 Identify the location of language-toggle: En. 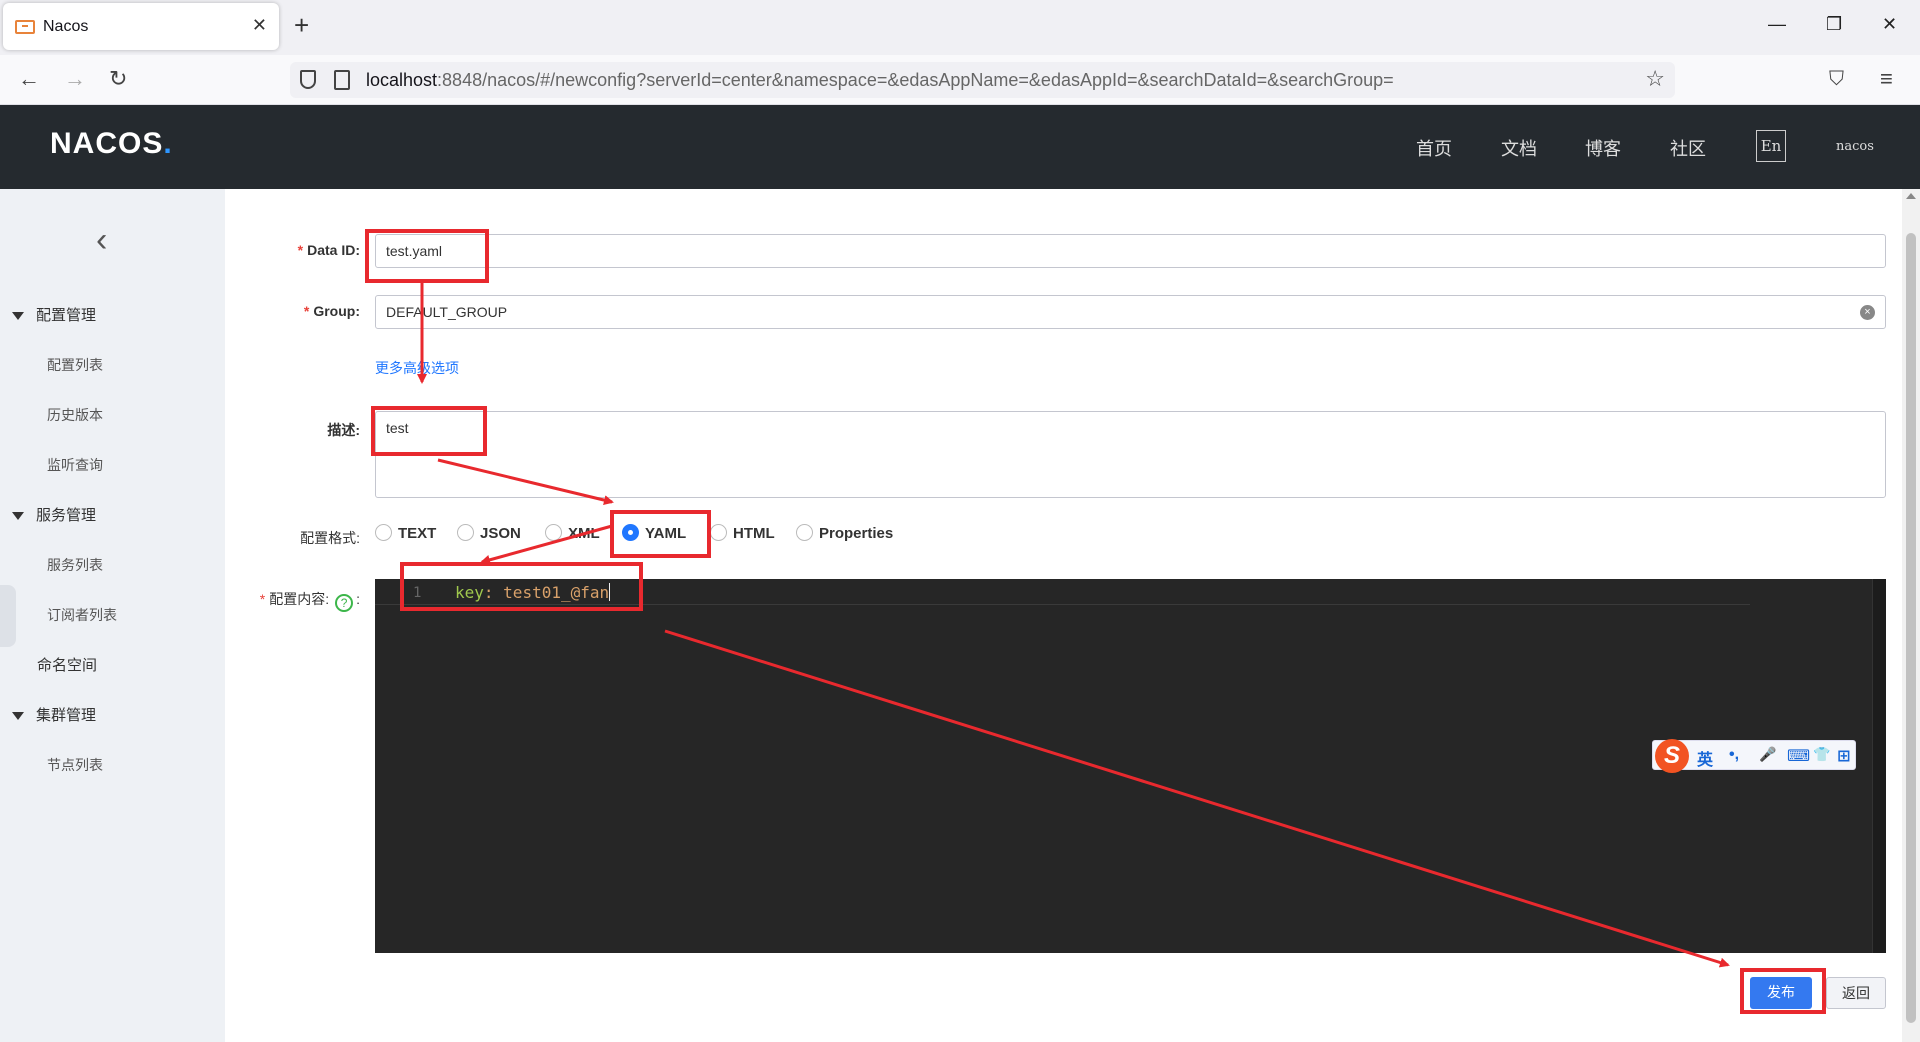
(1771, 146).